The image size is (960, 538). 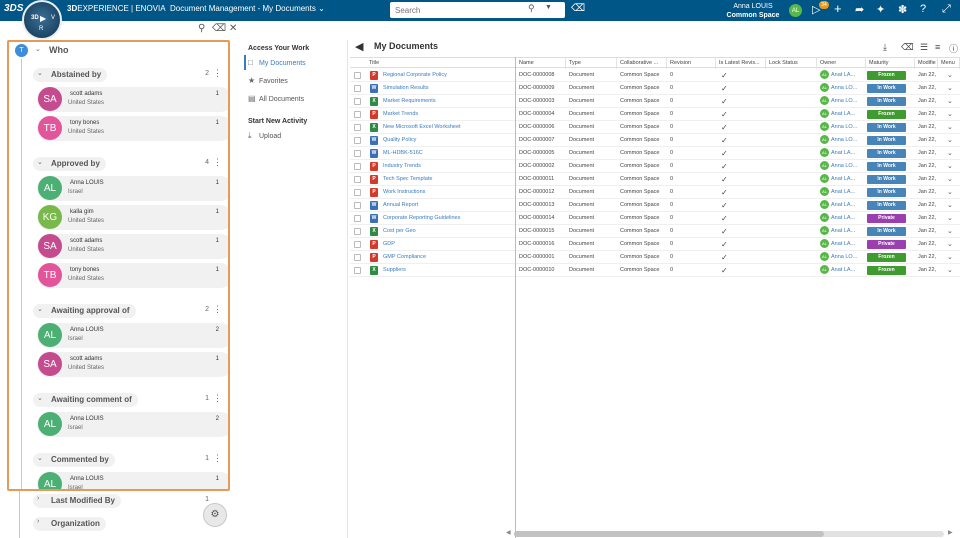 What do you see at coordinates (132, 480) in the screenshot?
I see `person-filter-item: AL Anna LOUIS Israel 1` at bounding box center [132, 480].